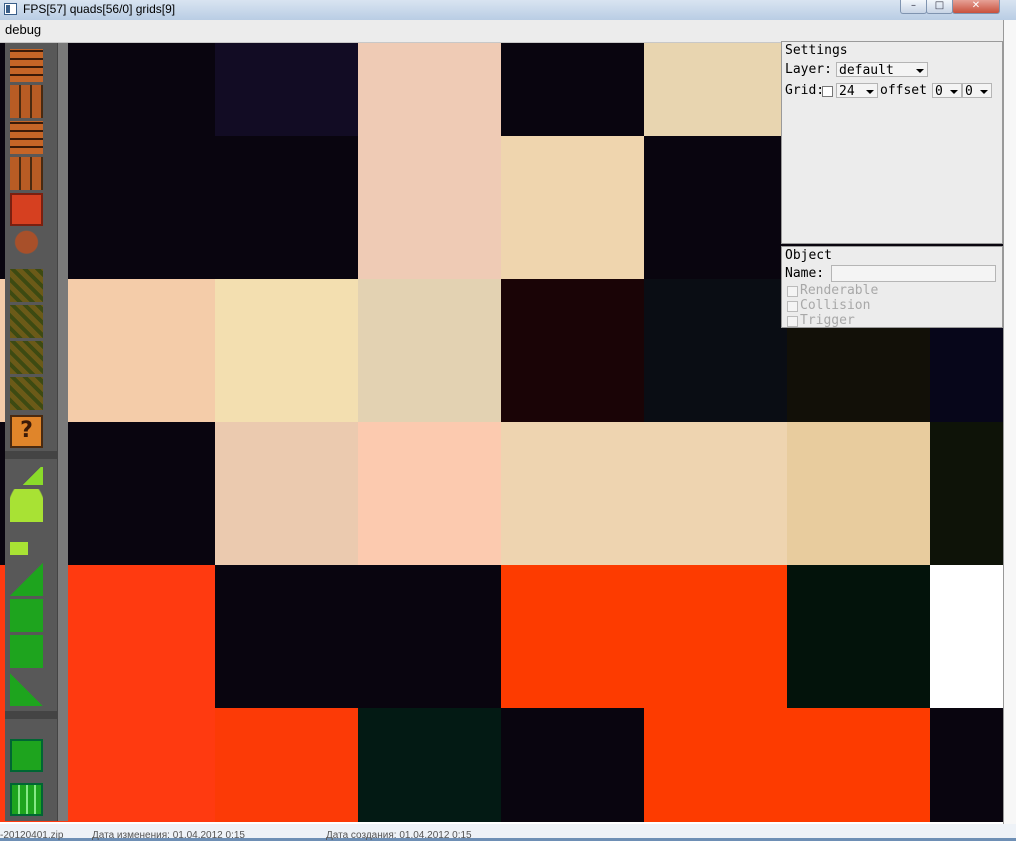 This screenshot has width=1016, height=841. Describe the element at coordinates (32, 476) in the screenshot. I see `green-slope-top-tile` at that location.